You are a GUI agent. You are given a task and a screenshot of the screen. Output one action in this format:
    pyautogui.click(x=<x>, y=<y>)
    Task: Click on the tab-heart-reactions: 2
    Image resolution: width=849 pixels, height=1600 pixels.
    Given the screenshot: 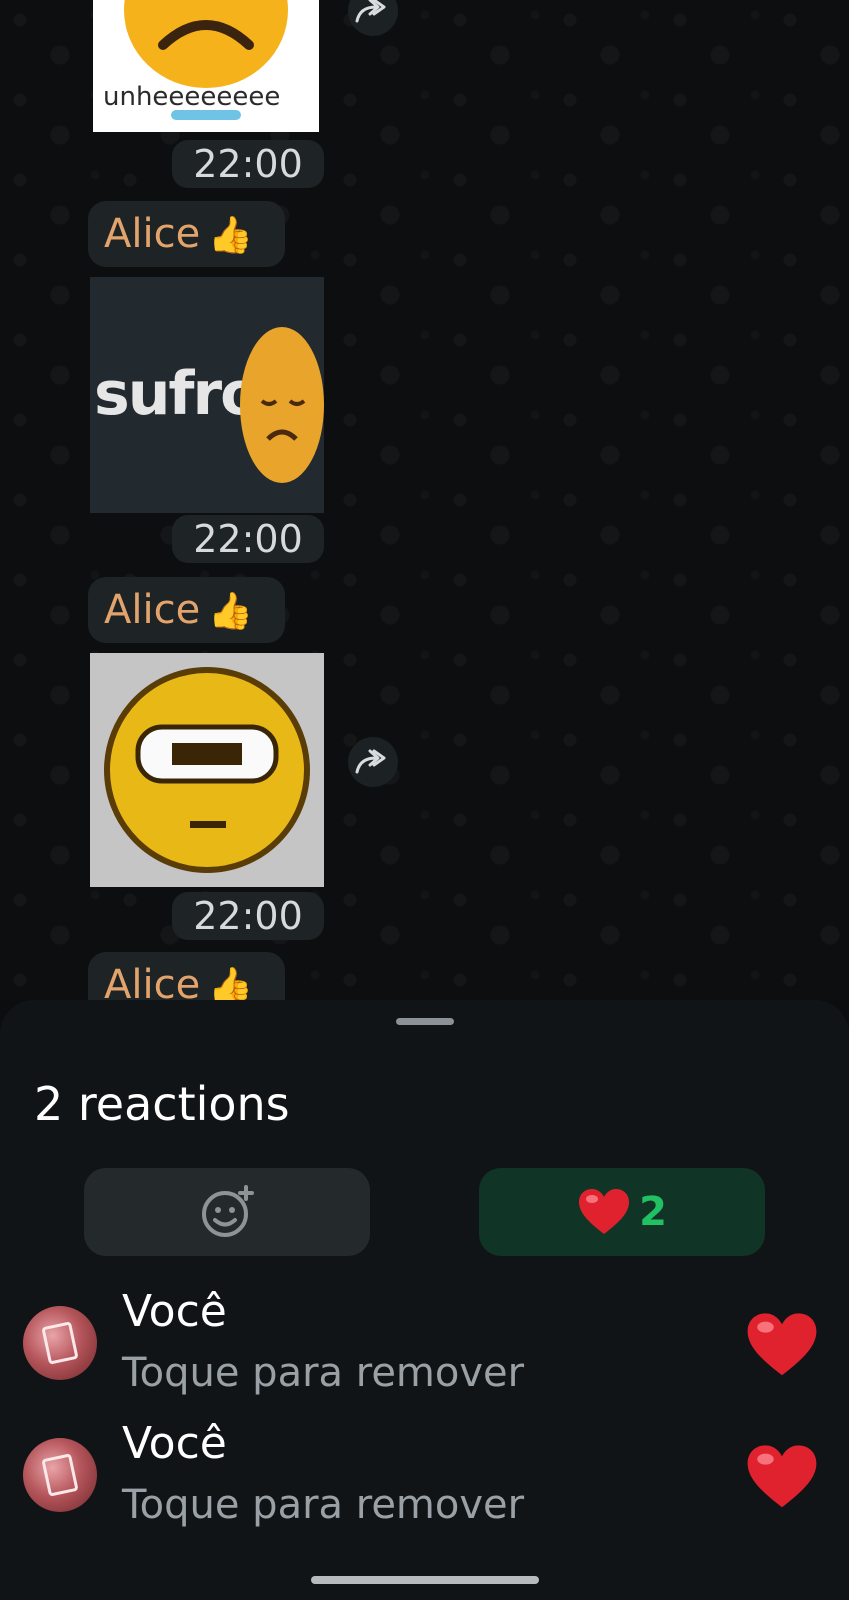 What is the action you would take?
    pyautogui.click(x=622, y=1212)
    